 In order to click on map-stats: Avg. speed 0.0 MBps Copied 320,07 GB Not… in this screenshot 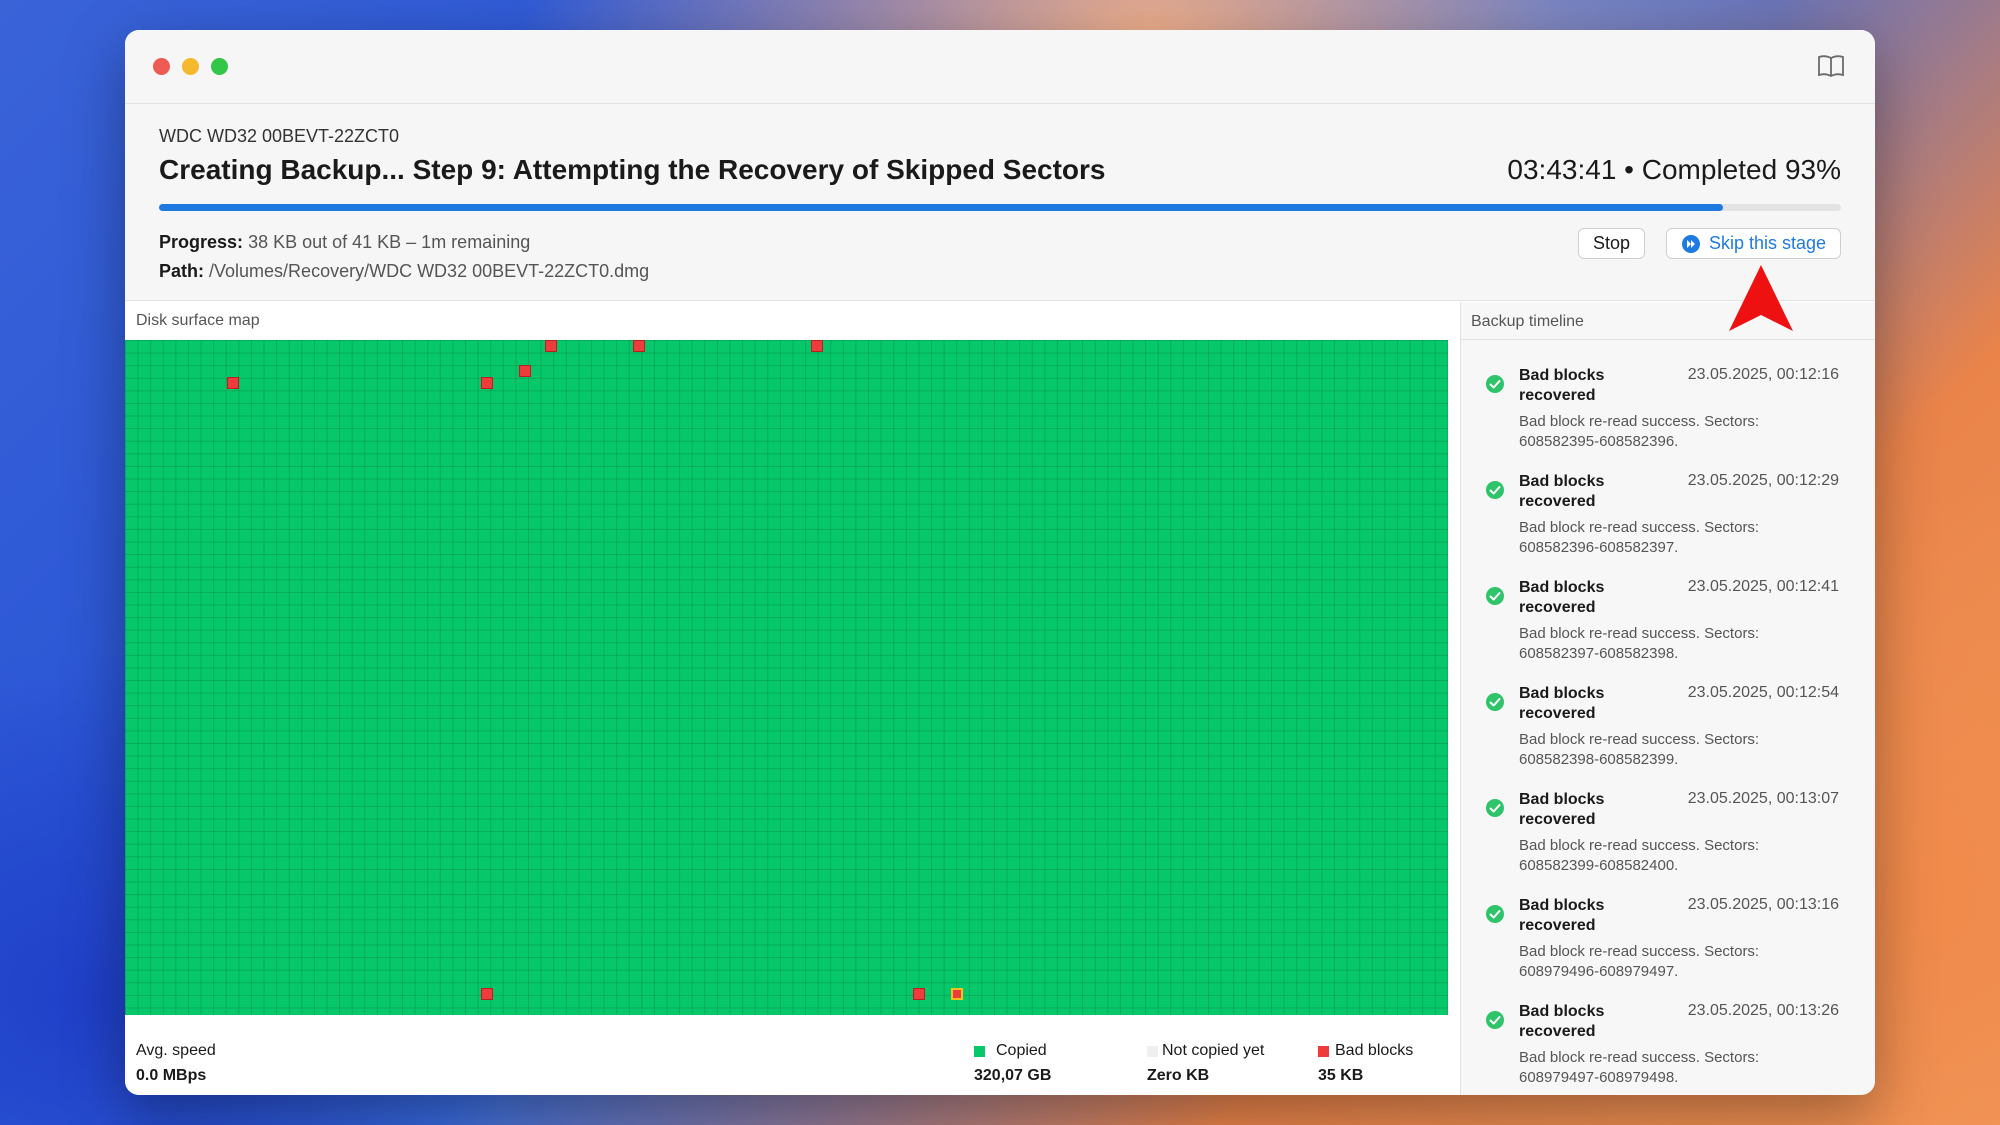, I will do `click(792, 1055)`.